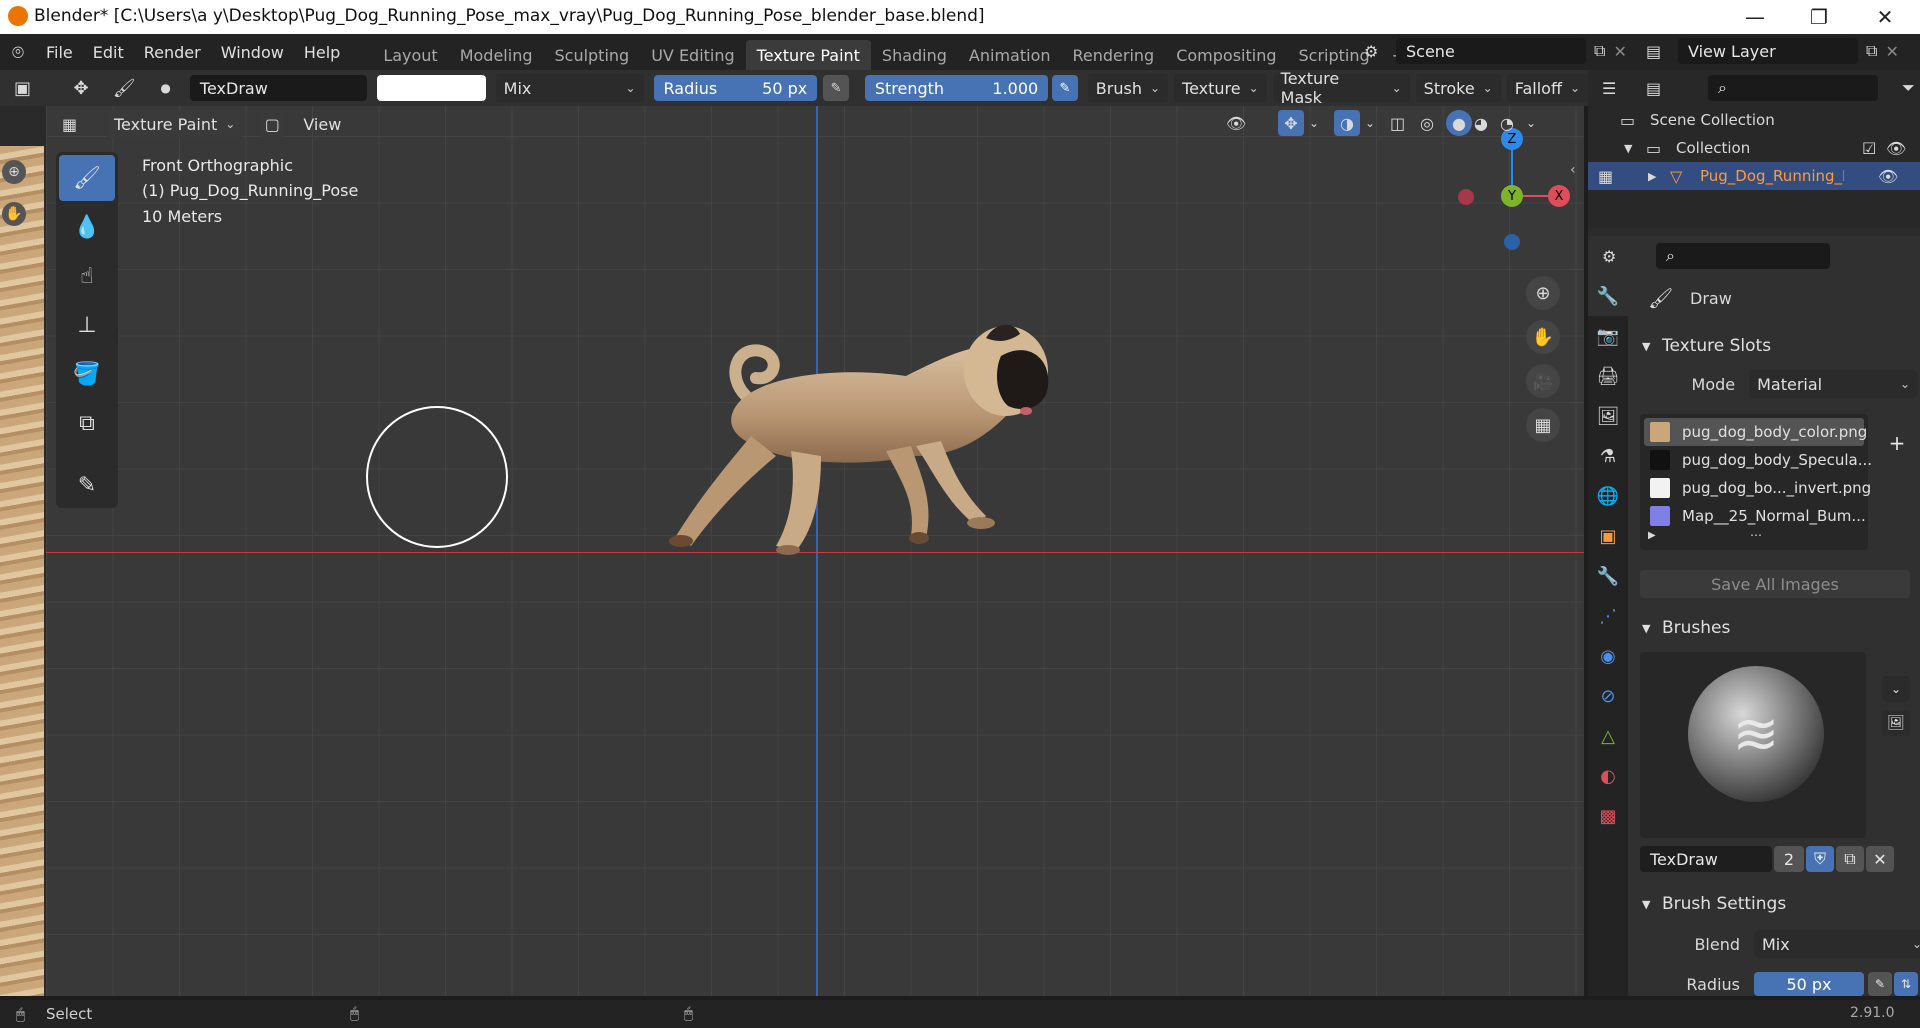 Image resolution: width=1920 pixels, height=1028 pixels. What do you see at coordinates (836, 431) in the screenshot?
I see `pug-dog-model` at bounding box center [836, 431].